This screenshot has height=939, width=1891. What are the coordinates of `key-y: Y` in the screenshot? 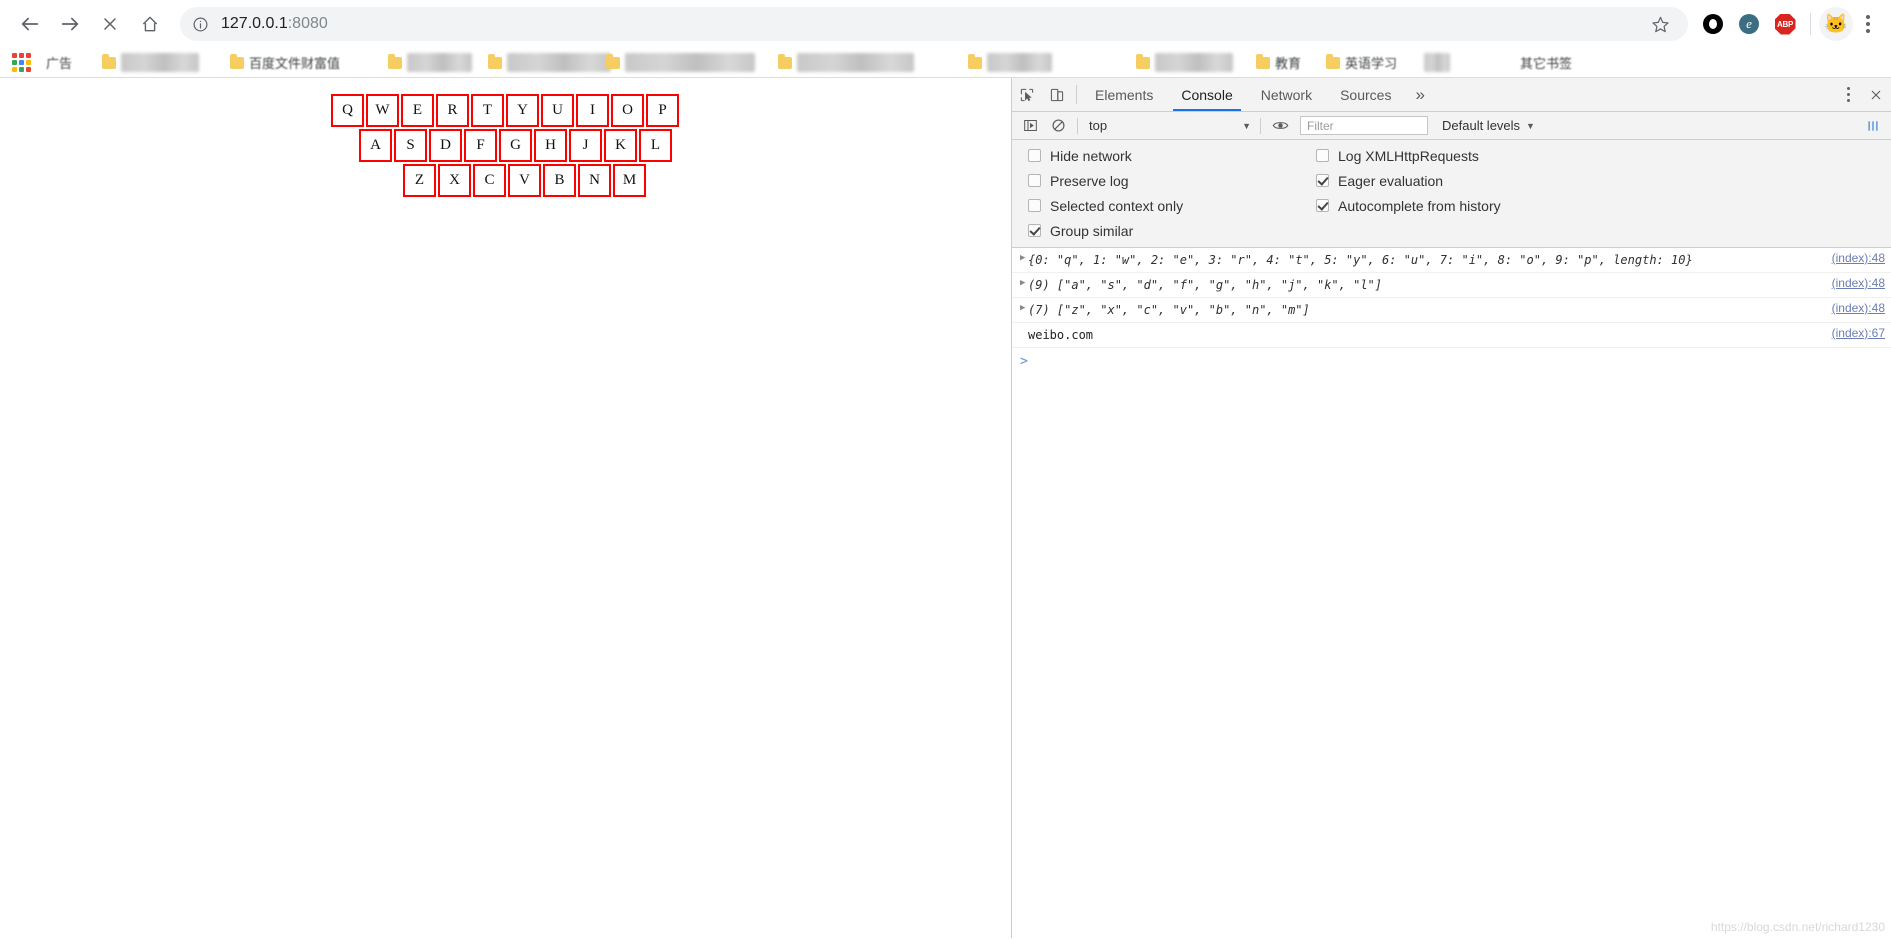 It's located at (522, 110).